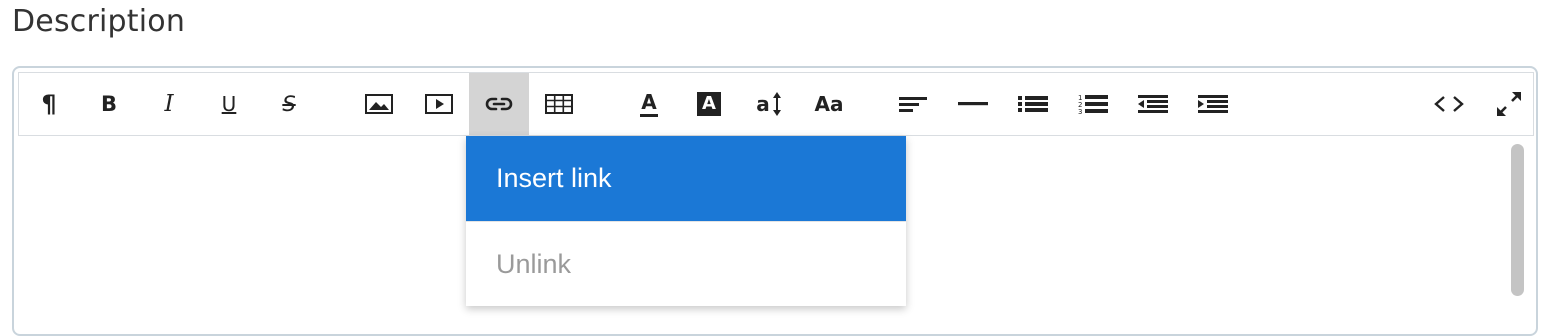 This screenshot has height=336, width=1560. I want to click on background-color-icon: A, so click(709, 104).